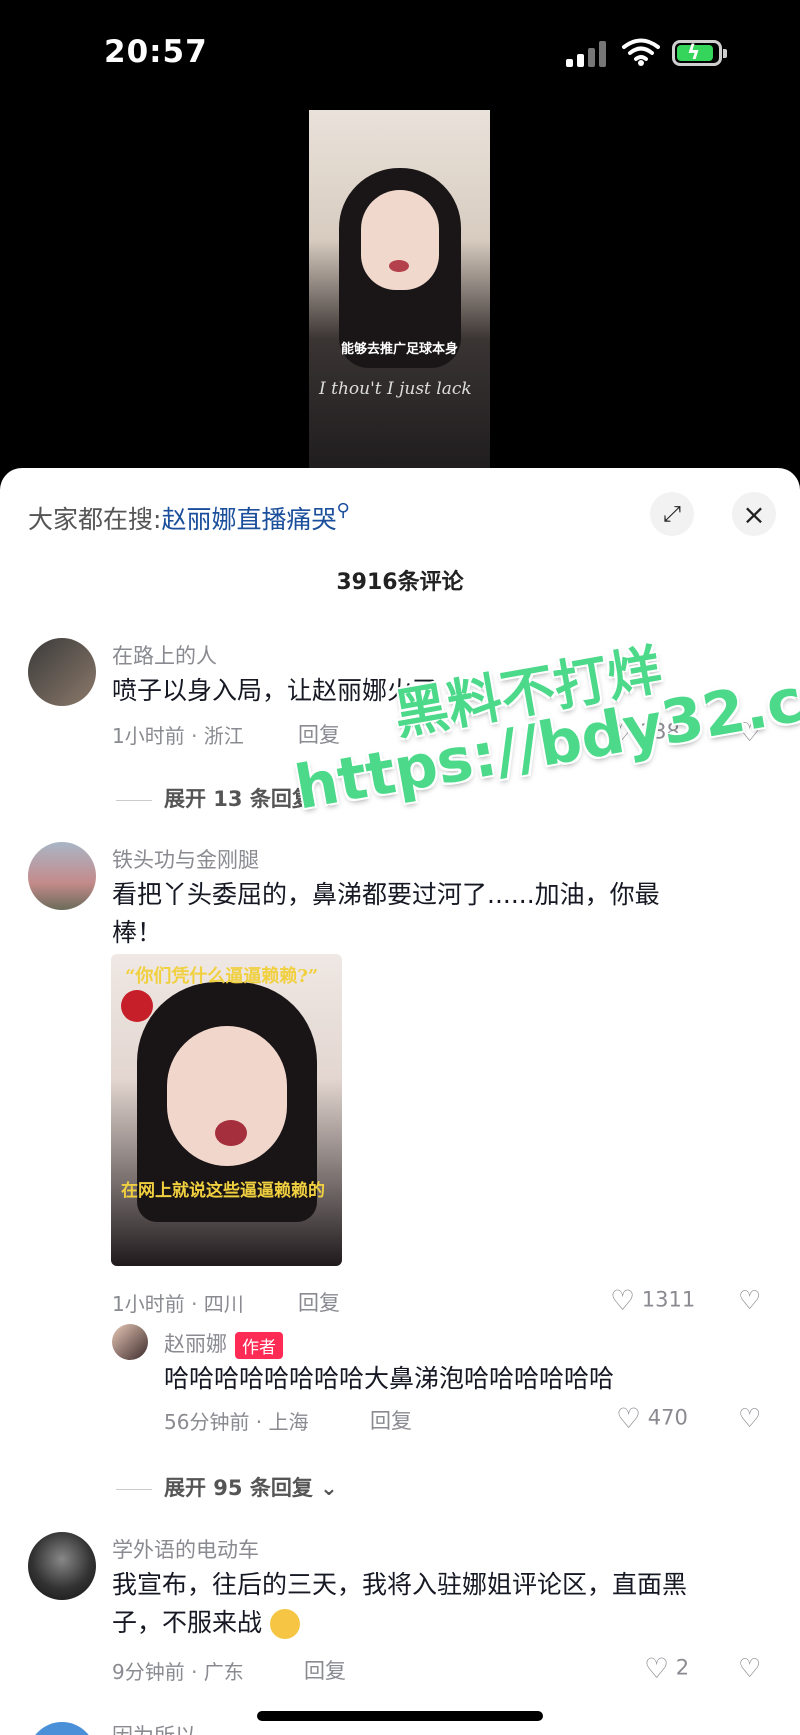 This screenshot has width=800, height=1735. I want to click on wifi-icon, so click(641, 52).